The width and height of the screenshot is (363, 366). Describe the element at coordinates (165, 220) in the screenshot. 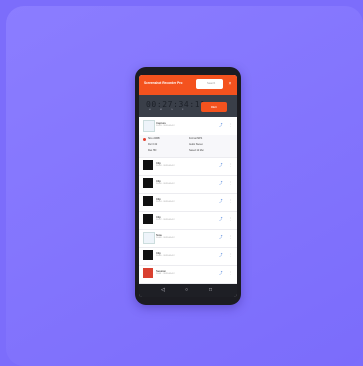

I see `item-meta: 10:12 · 2023-05-12` at that location.